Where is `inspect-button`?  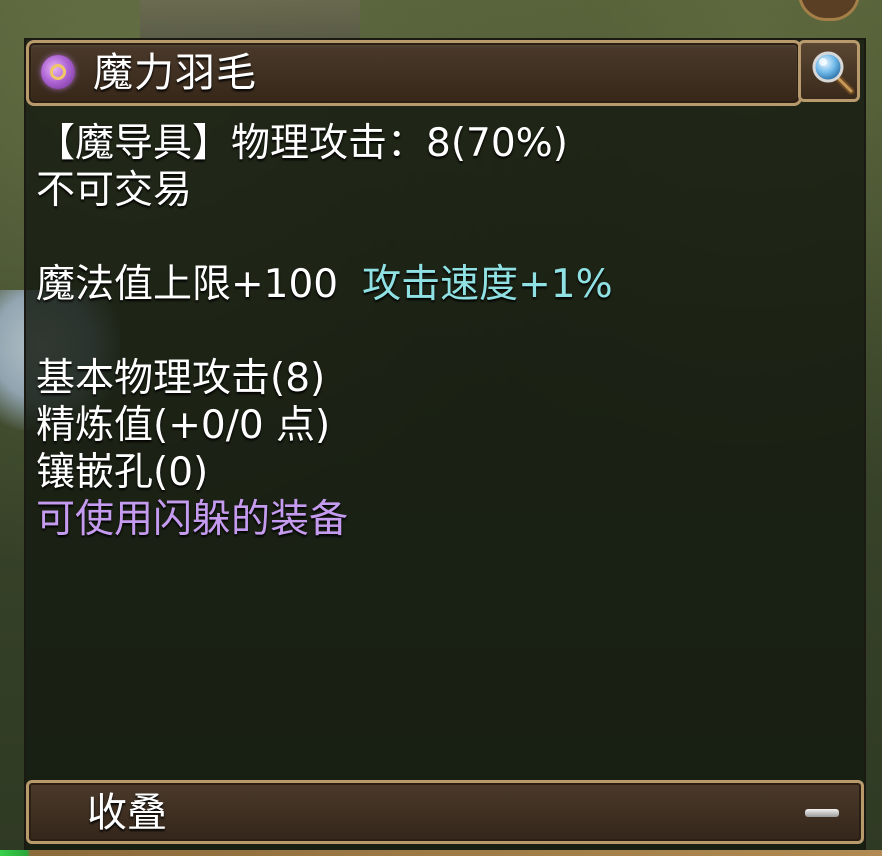
inspect-button is located at coordinates (829, 71).